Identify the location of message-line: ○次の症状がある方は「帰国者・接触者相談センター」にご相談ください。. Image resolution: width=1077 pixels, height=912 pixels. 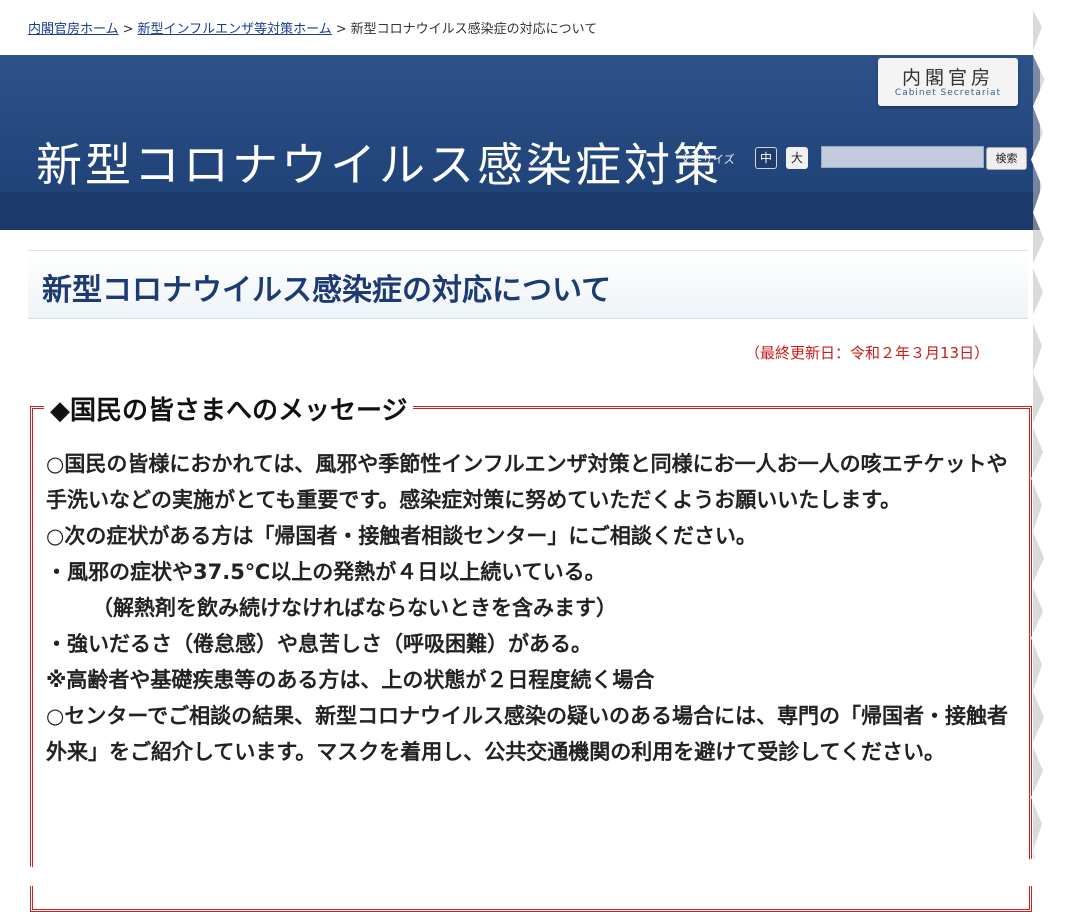
(401, 536).